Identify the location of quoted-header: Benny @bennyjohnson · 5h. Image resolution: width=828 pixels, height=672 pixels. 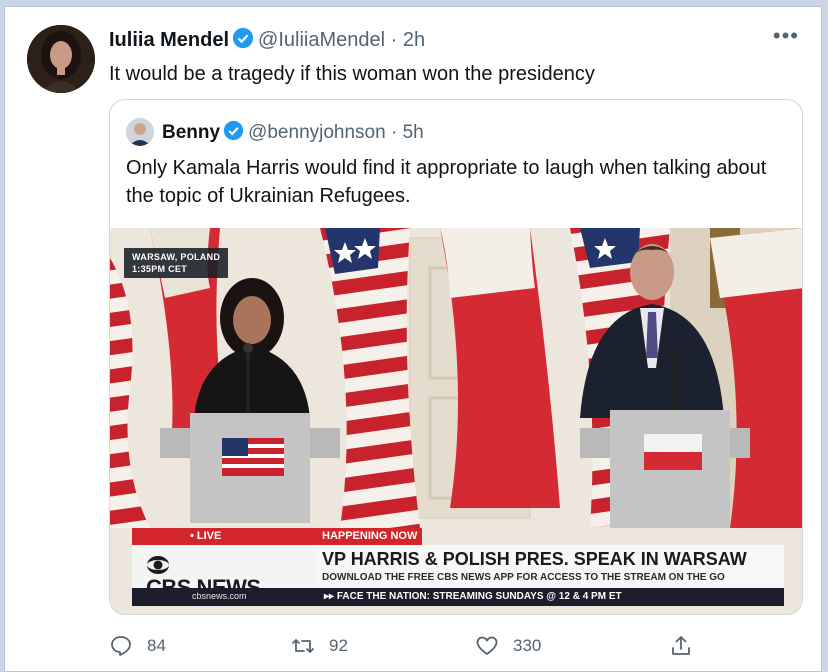
(293, 132).